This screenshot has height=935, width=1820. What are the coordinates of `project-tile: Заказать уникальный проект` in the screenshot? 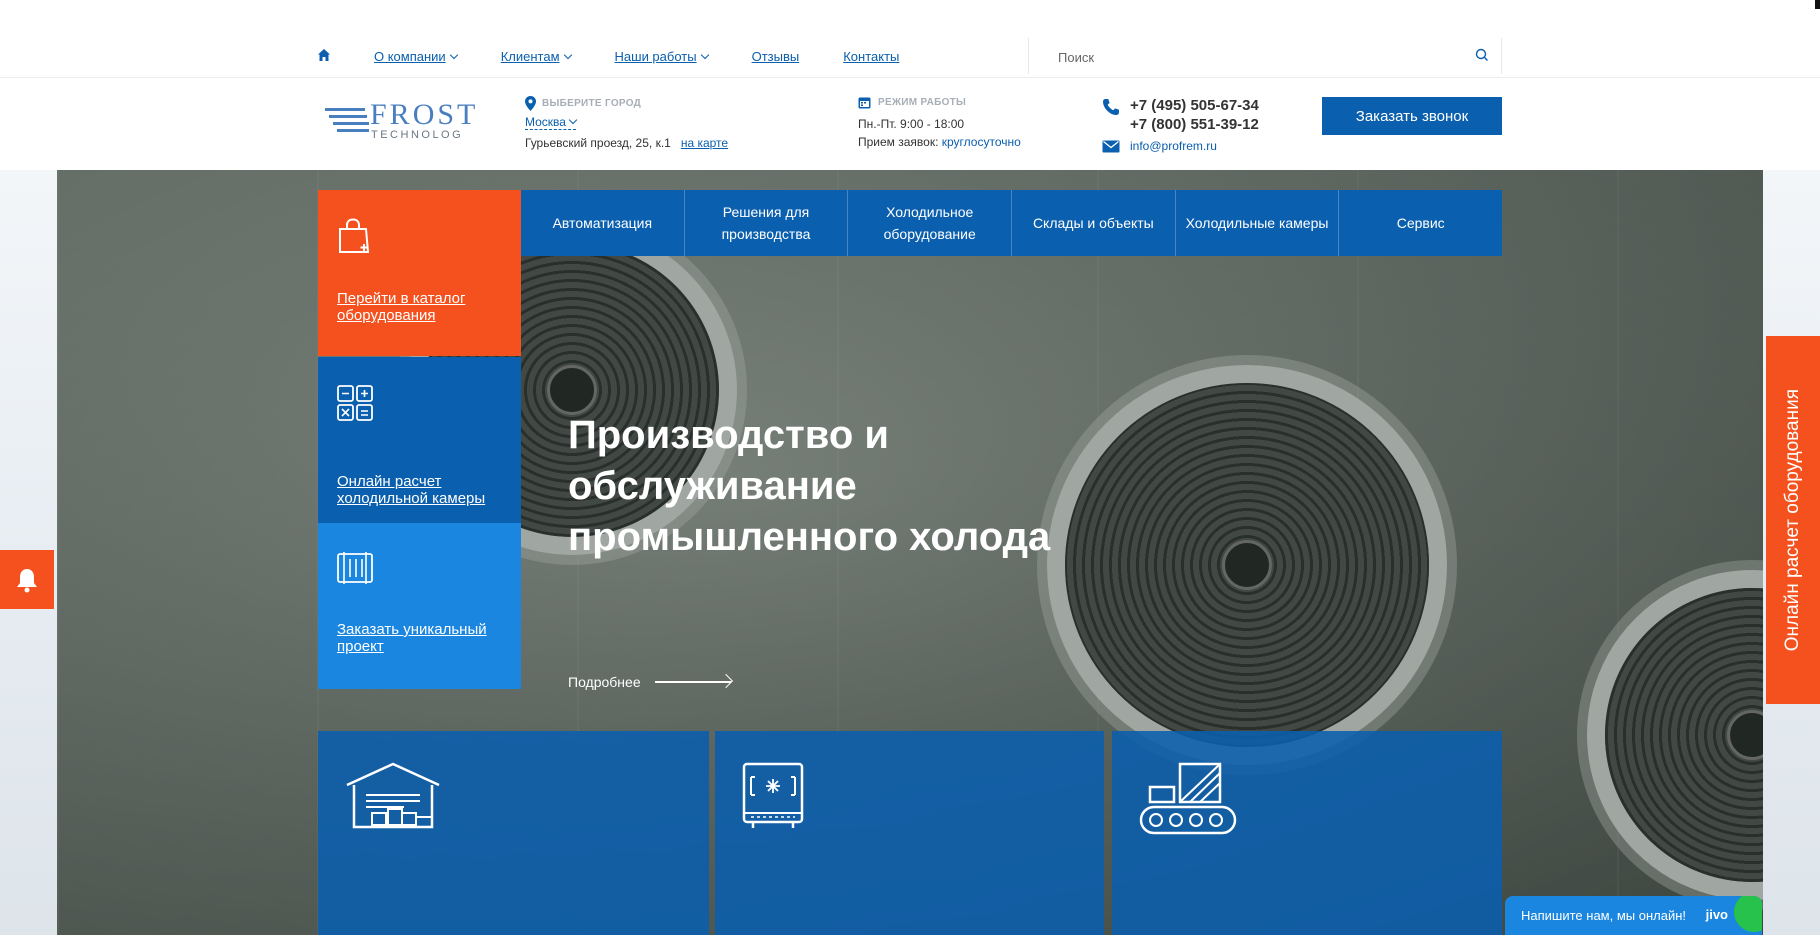 It's located at (419, 606).